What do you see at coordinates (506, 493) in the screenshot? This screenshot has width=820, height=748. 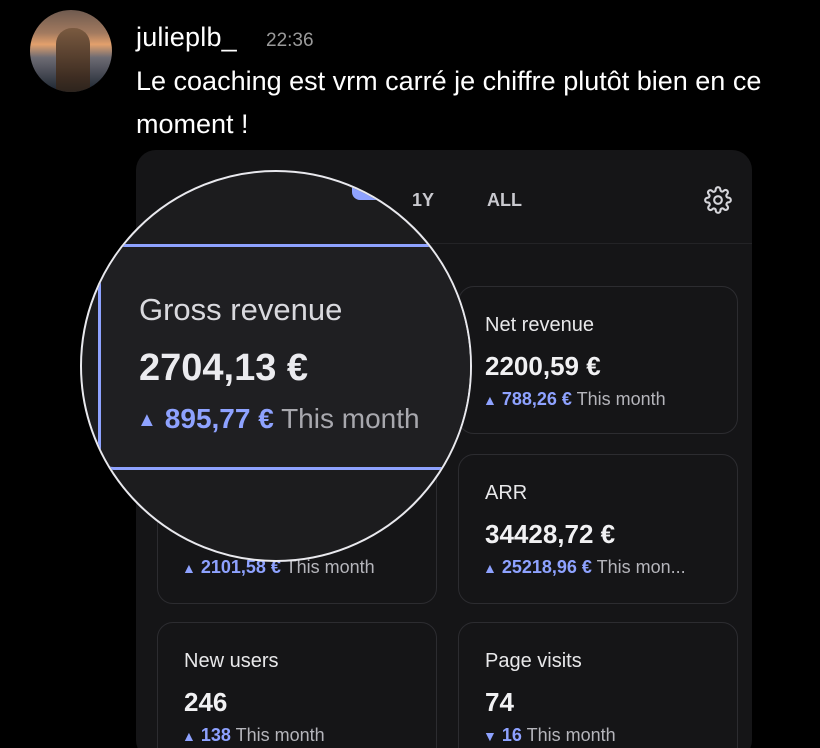 I see `card-label: ARR` at bounding box center [506, 493].